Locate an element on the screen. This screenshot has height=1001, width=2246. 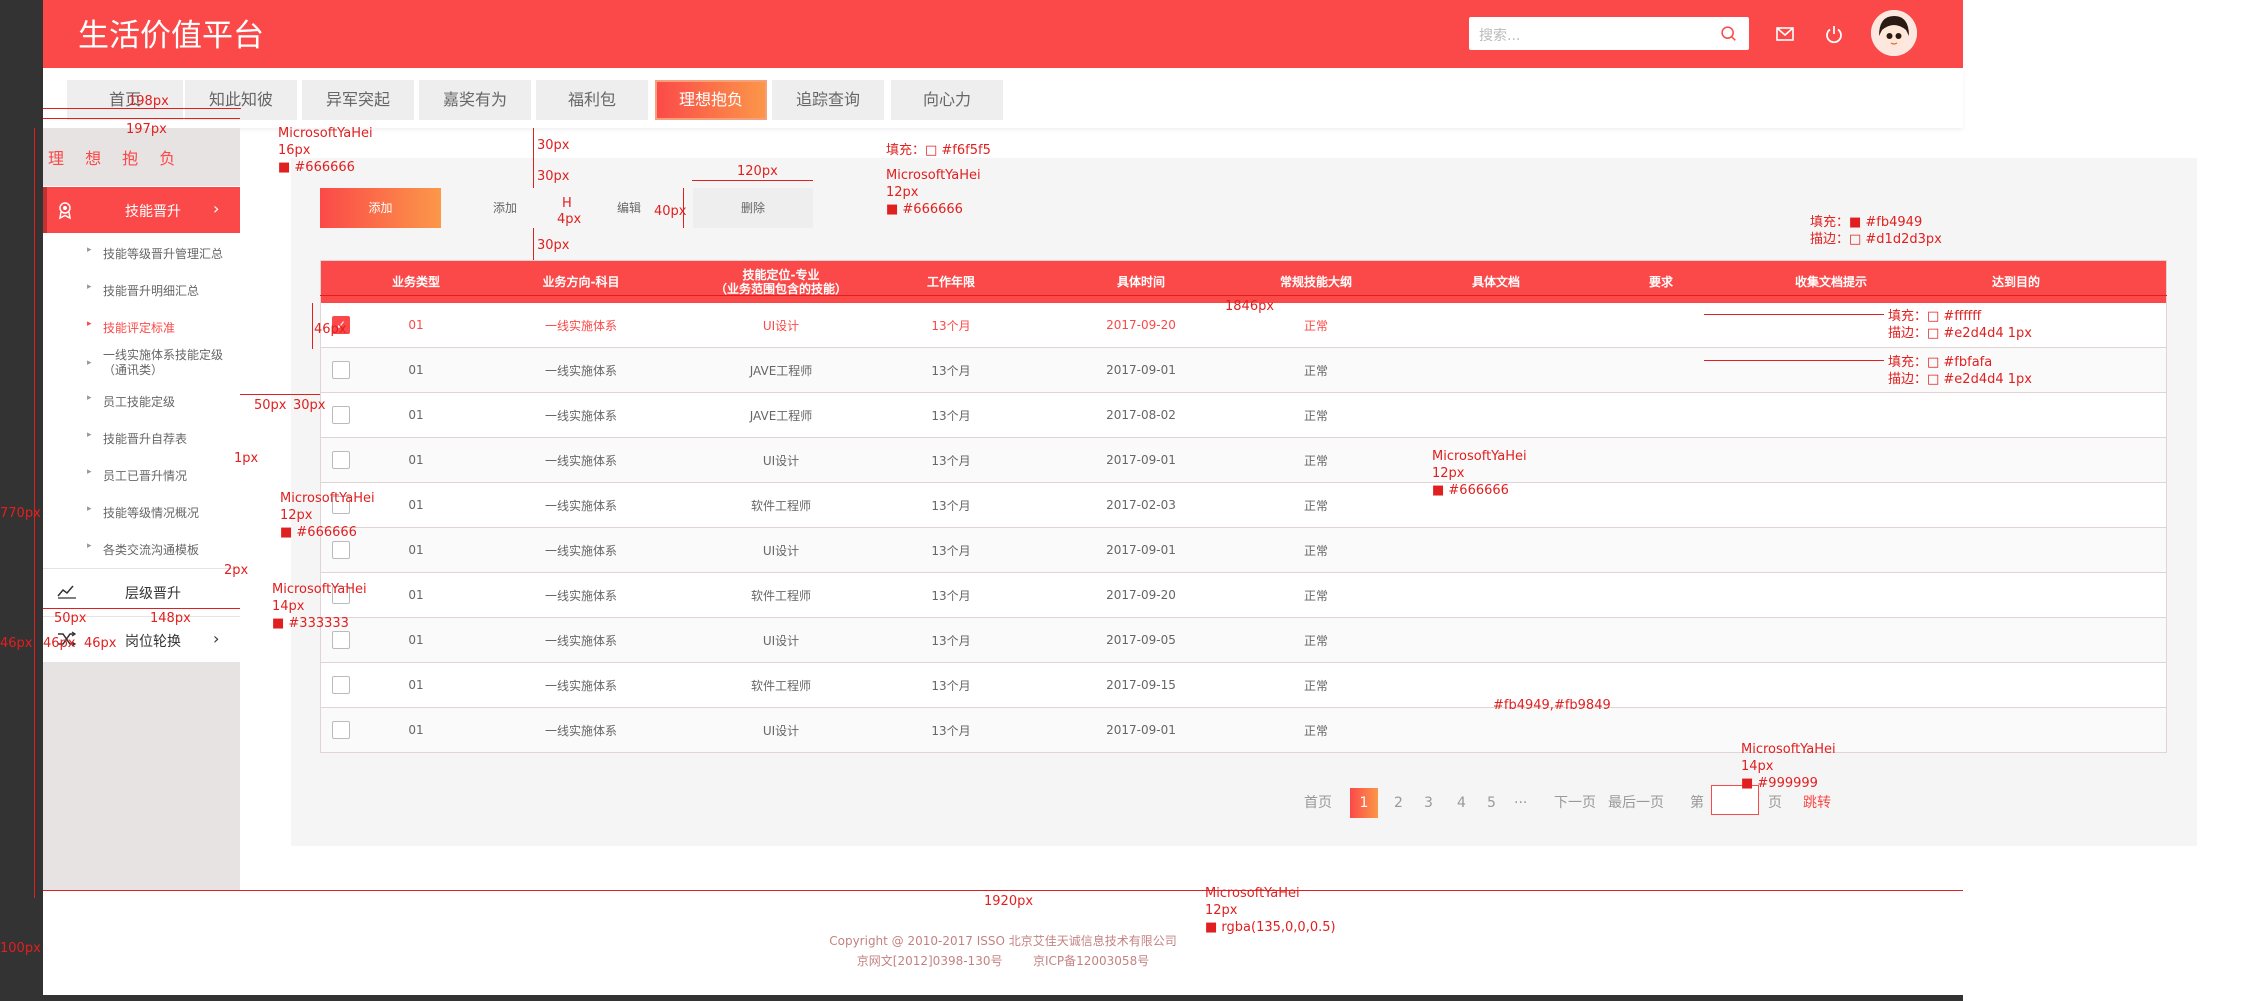
badge-icon is located at coordinates (65, 211).